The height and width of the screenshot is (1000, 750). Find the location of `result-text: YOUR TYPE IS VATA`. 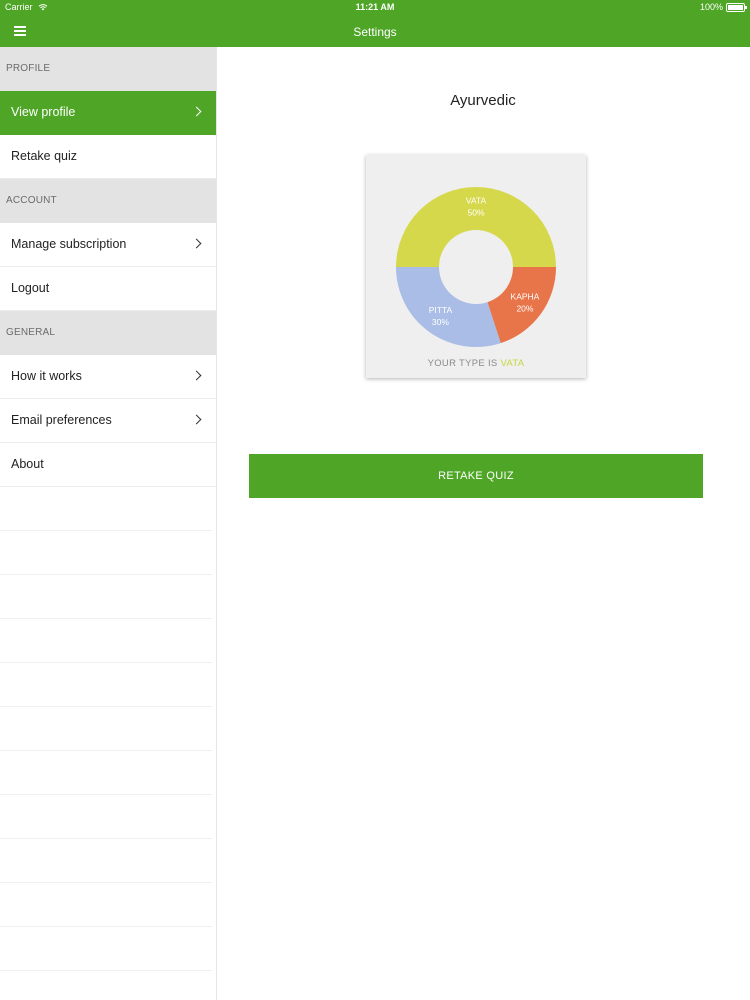

result-text: YOUR TYPE IS VATA is located at coordinates (476, 363).